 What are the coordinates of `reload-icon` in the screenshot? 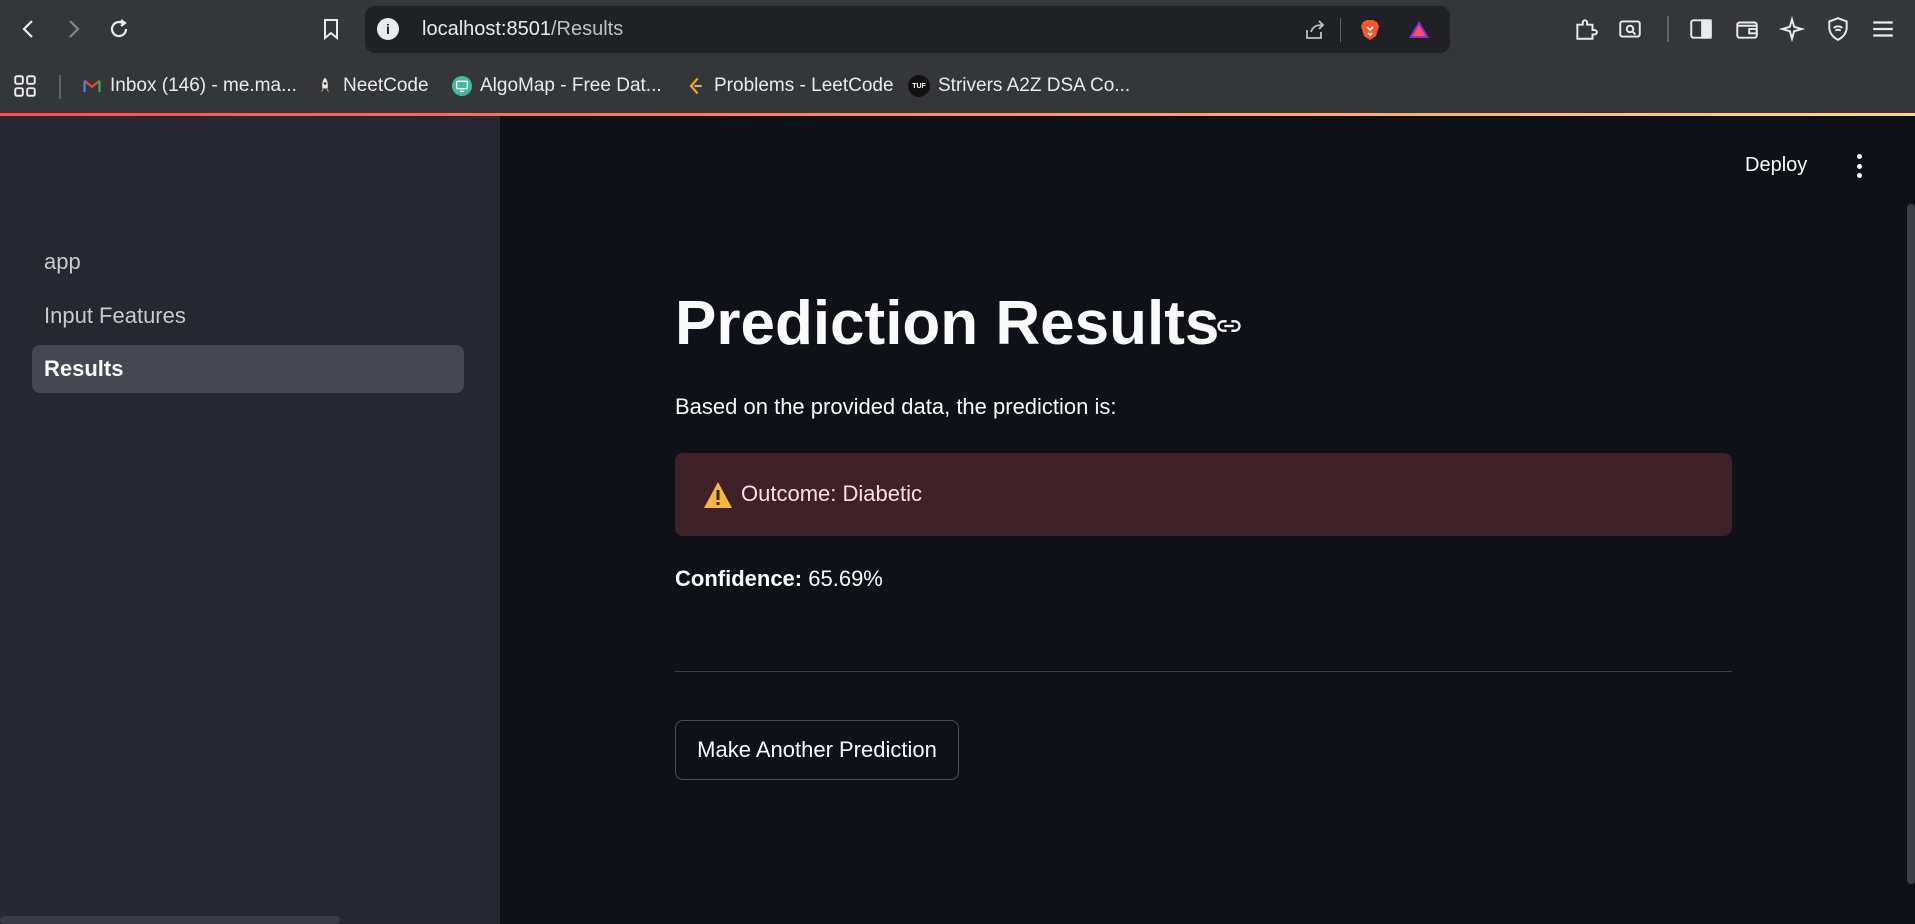 It's located at (119, 29).